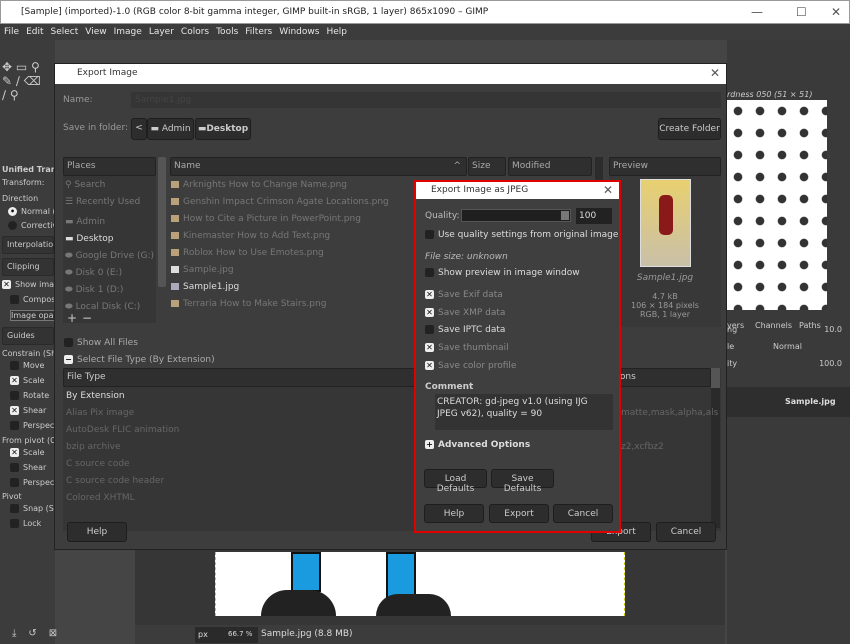 This screenshot has height=644, width=850. Describe the element at coordinates (89, 239) in the screenshot. I see `place-desktop: ▬ Desktop` at that location.